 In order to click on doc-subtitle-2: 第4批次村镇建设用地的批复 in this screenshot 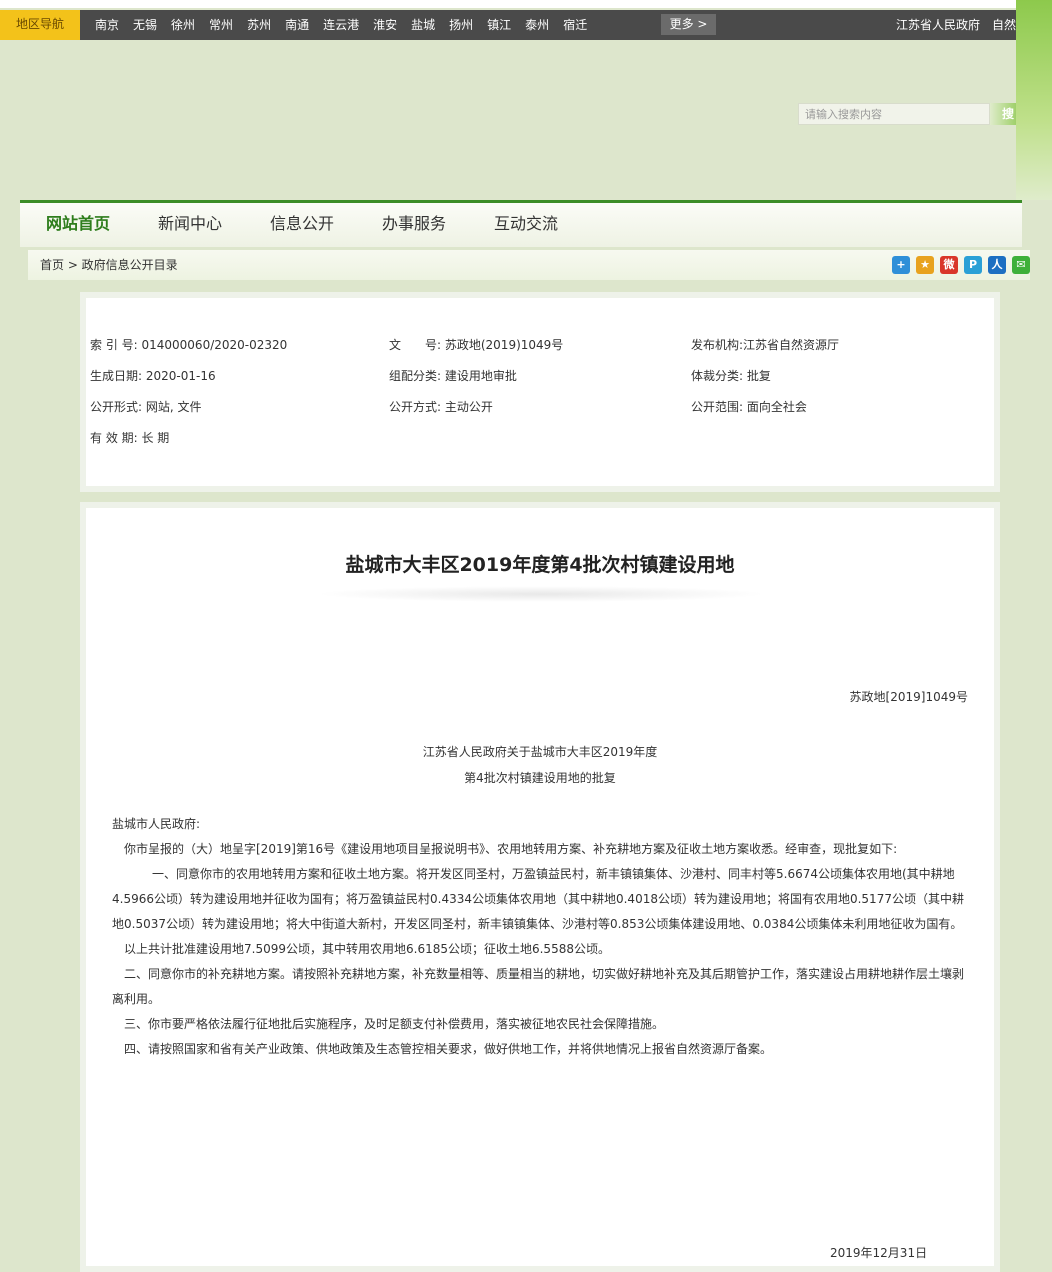, I will do `click(540, 778)`.